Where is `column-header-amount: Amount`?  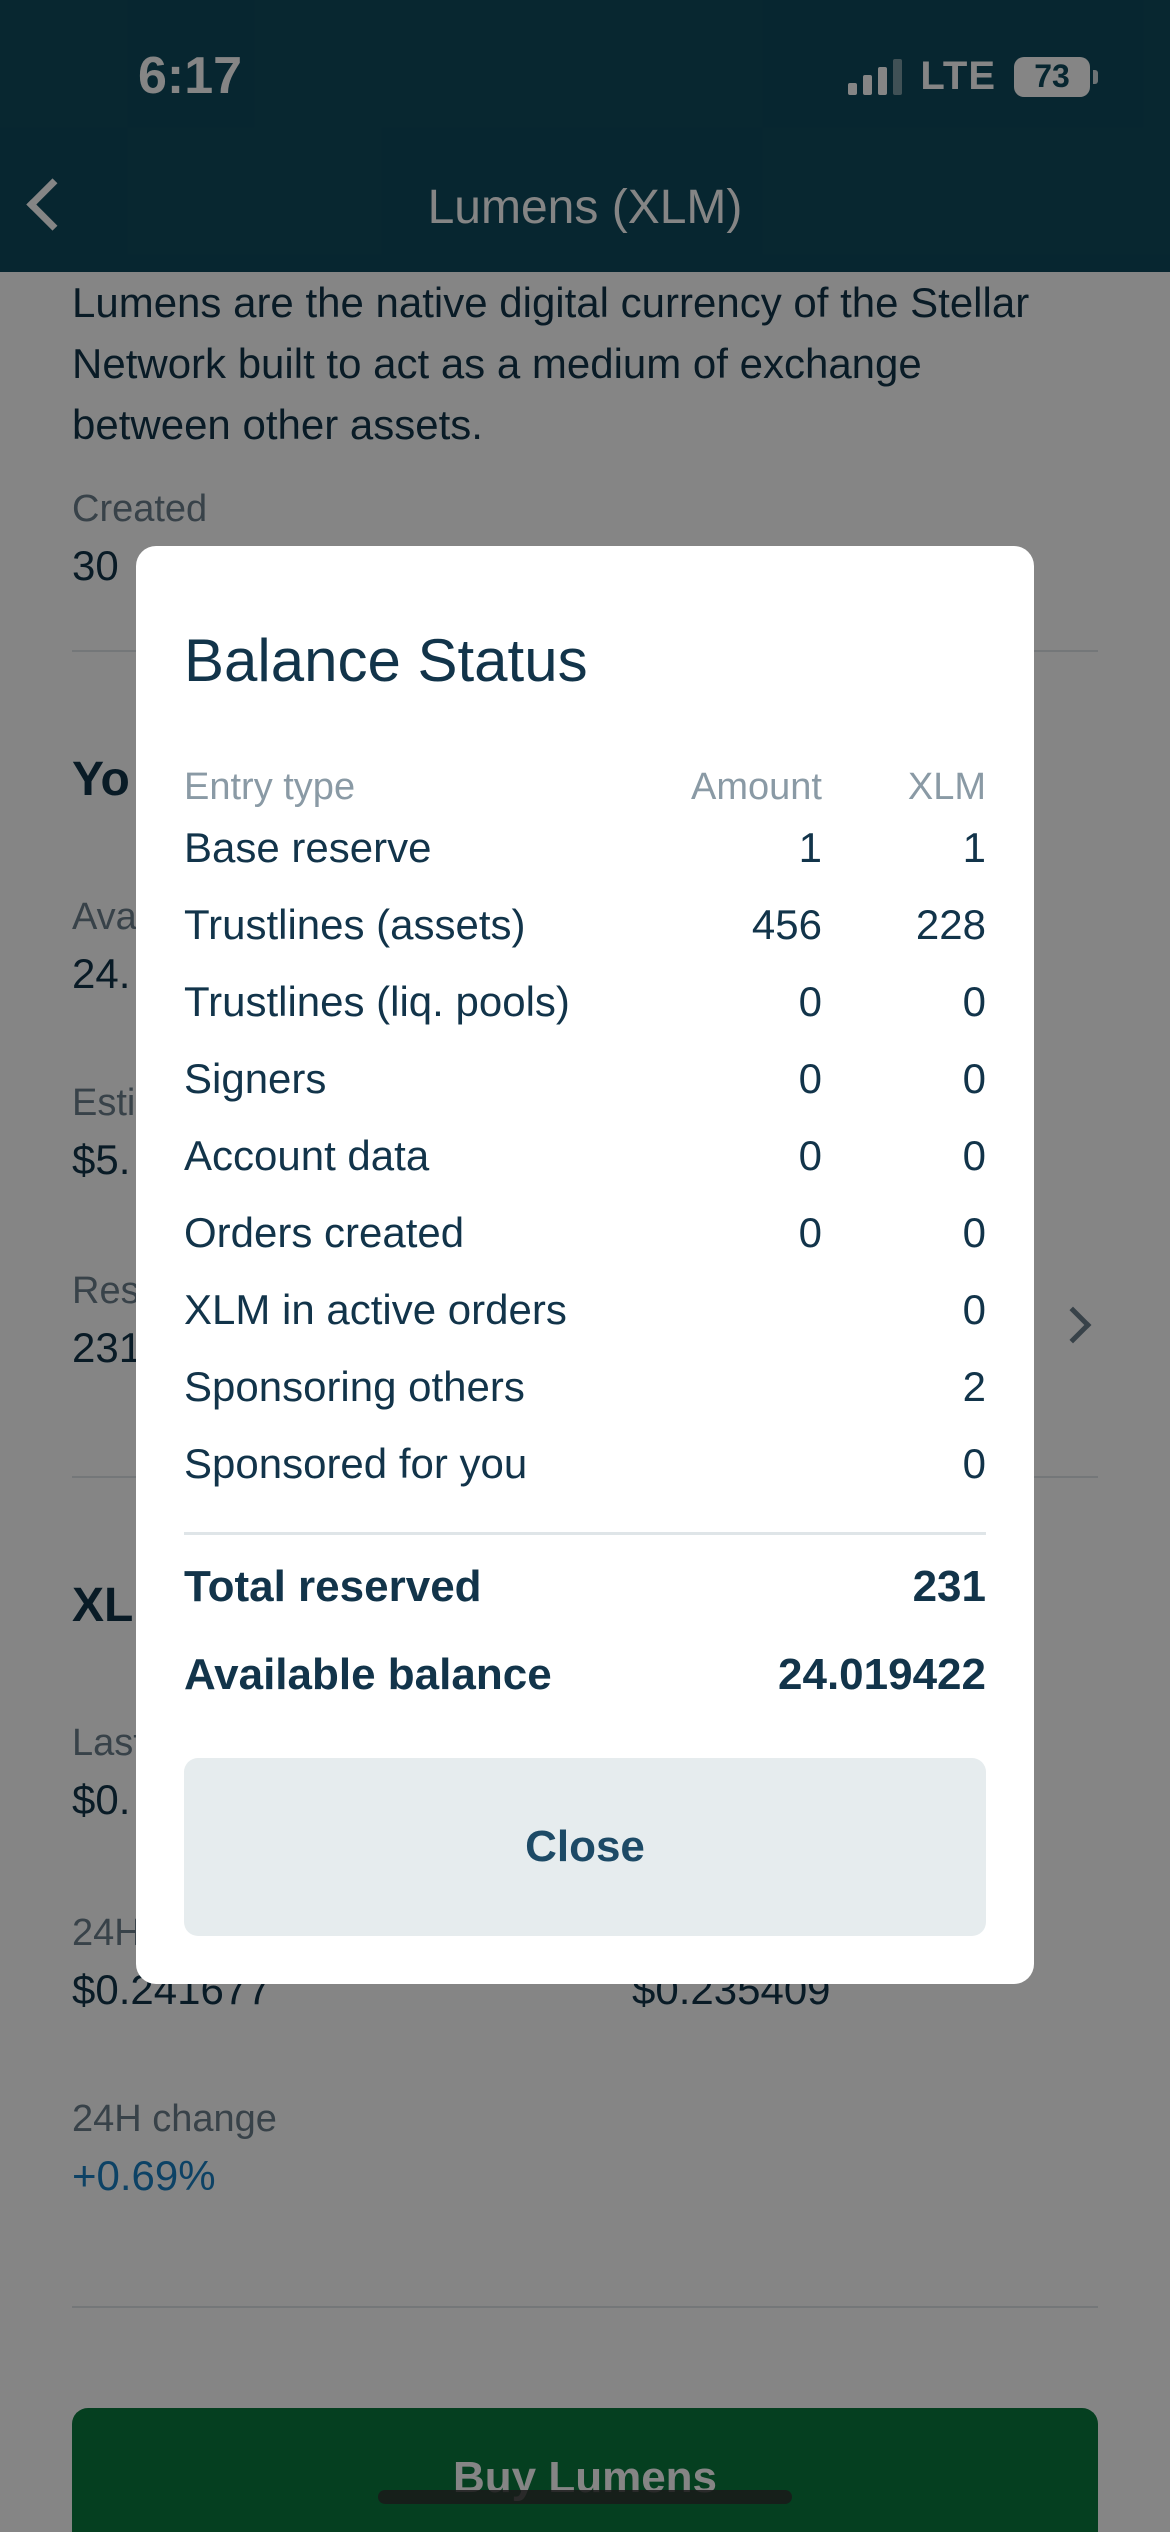
column-header-amount: Amount is located at coordinates (756, 787).